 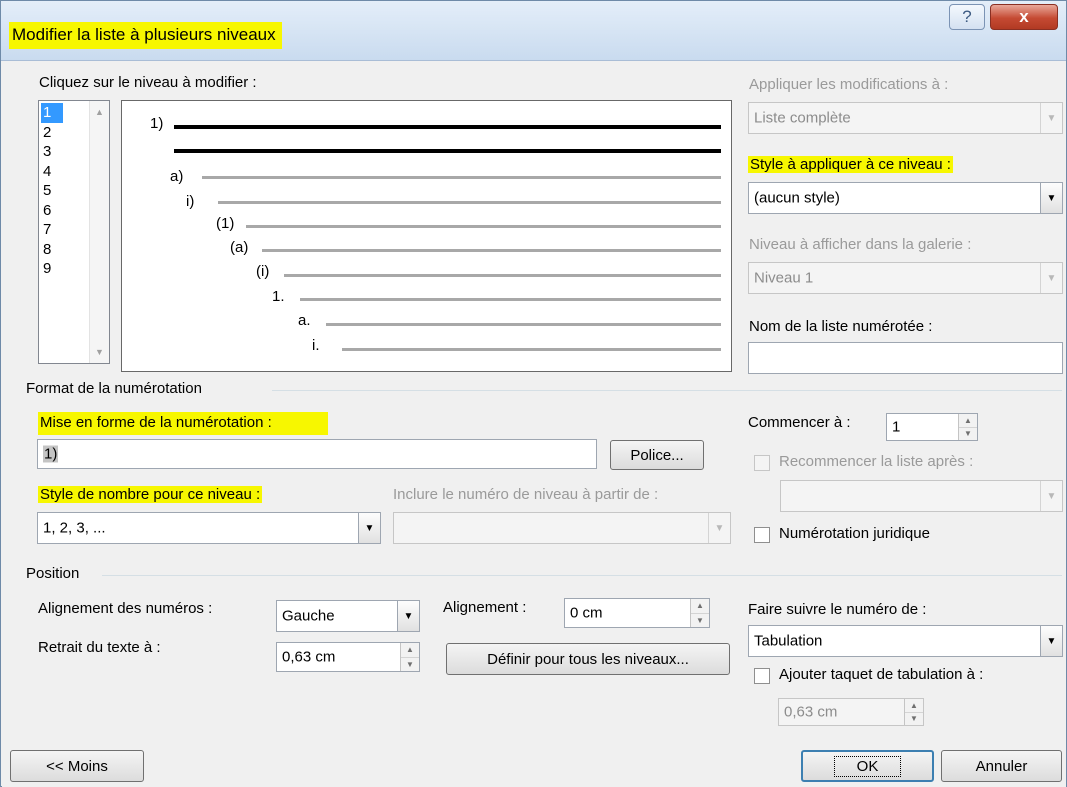 What do you see at coordinates (876, 461) in the screenshot?
I see `restart-list-label: Recommencer la liste après :` at bounding box center [876, 461].